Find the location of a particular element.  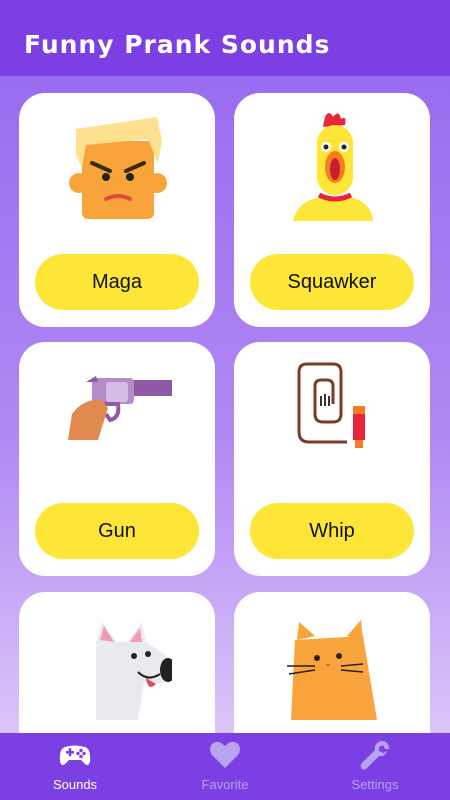

bottom-navigation: Sounds Favorite Settings is located at coordinates (225, 766).